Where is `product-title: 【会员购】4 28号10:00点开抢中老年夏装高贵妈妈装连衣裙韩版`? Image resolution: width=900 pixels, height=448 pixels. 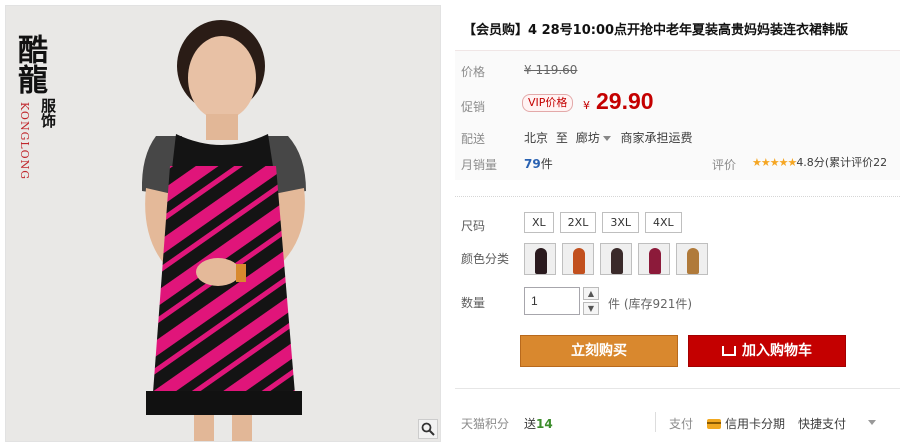
product-title: 【会员购】4 28号10:00点开抢中老年夏装高贵妈妈装连衣裙韩版 is located at coordinates (656, 30).